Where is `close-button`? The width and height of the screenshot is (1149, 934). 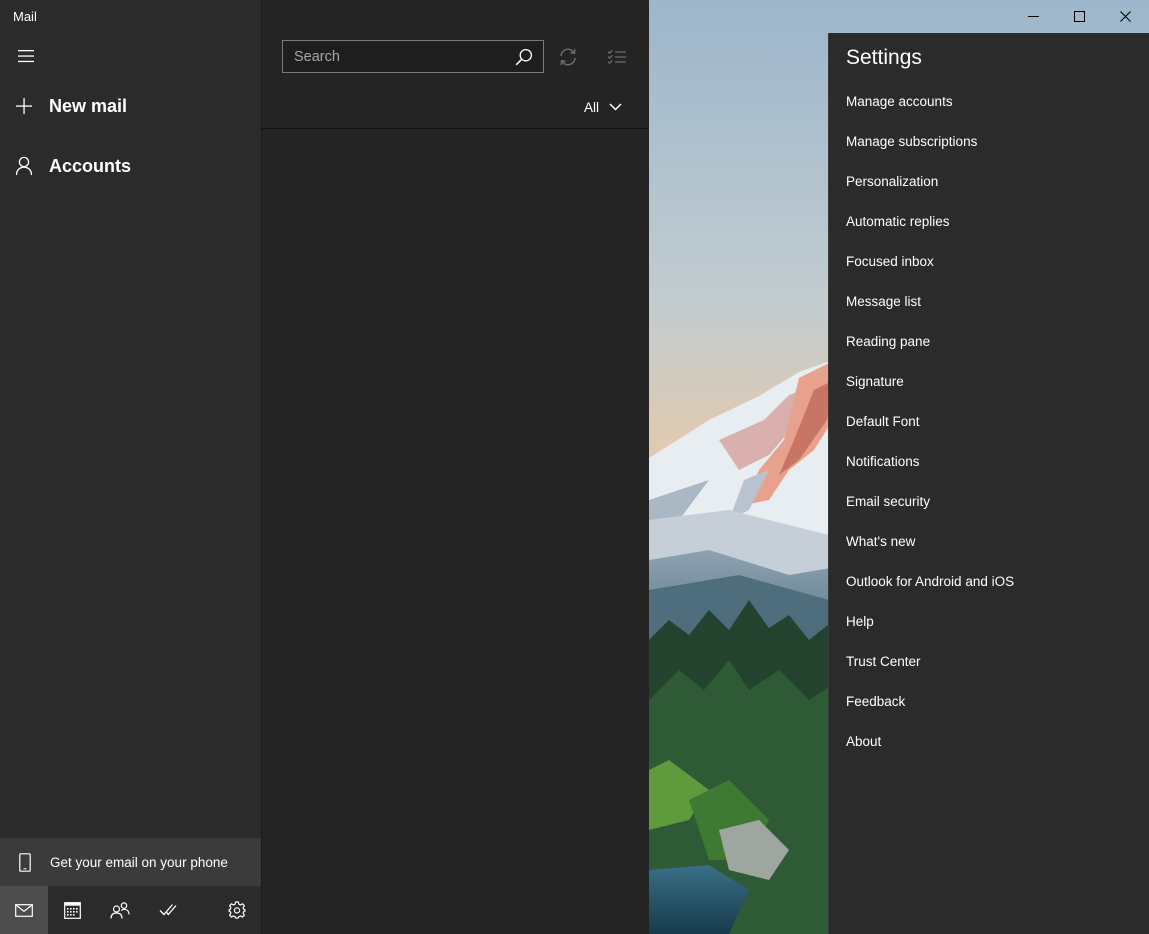
close-button is located at coordinates (1125, 16).